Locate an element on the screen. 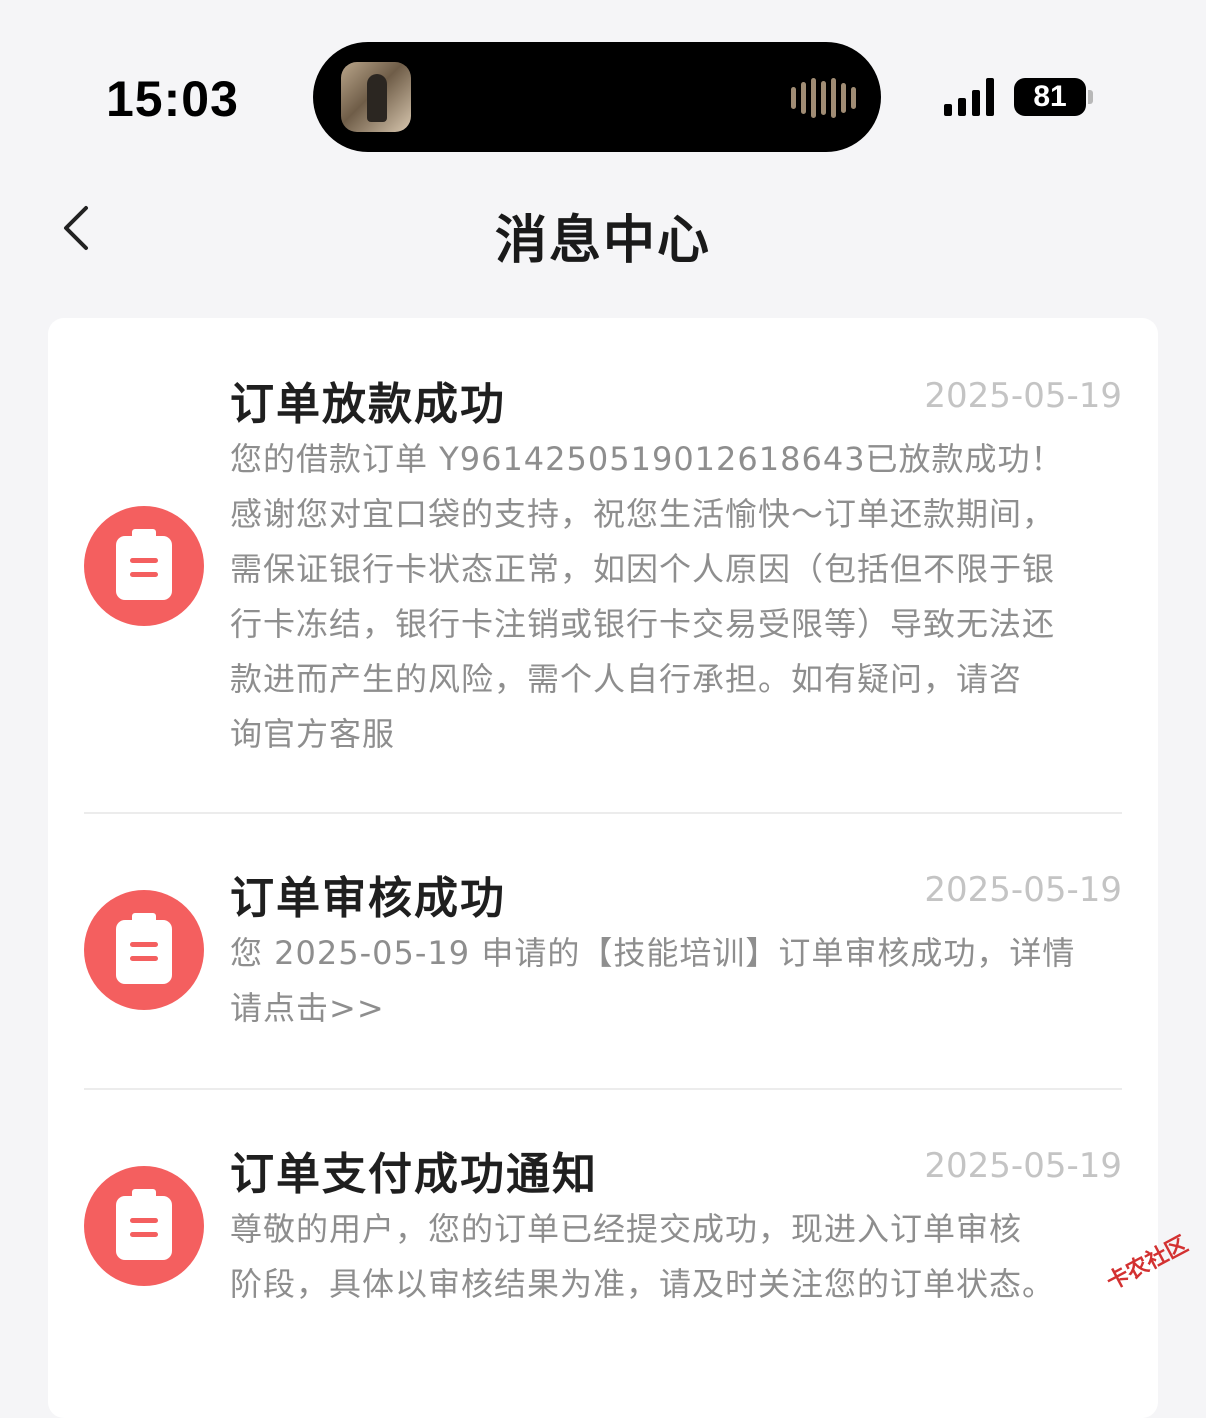 The image size is (1206, 1418). message-body-line: 需保证银行卡状态正常，如因个人原因（包括但不限于银 is located at coordinates (643, 569).